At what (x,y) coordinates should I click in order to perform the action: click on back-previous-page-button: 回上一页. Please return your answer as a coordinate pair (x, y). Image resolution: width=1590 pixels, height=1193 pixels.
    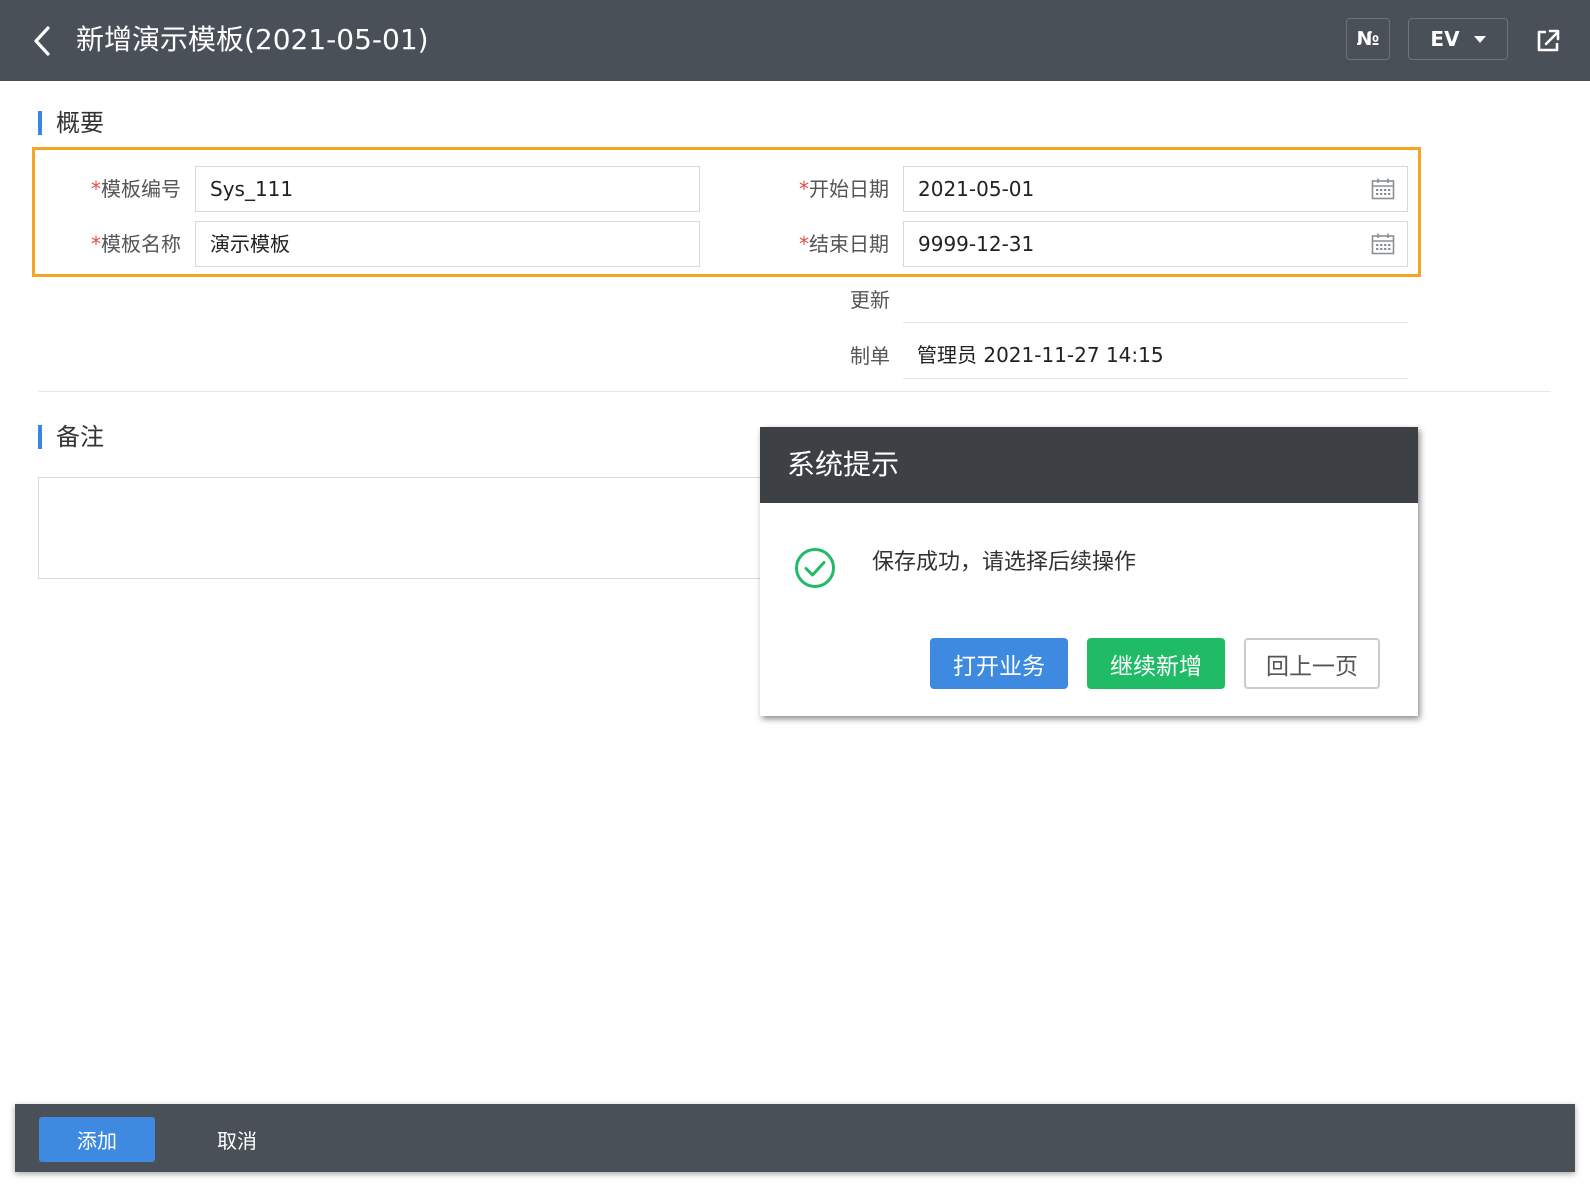
    Looking at the image, I should click on (1312, 663).